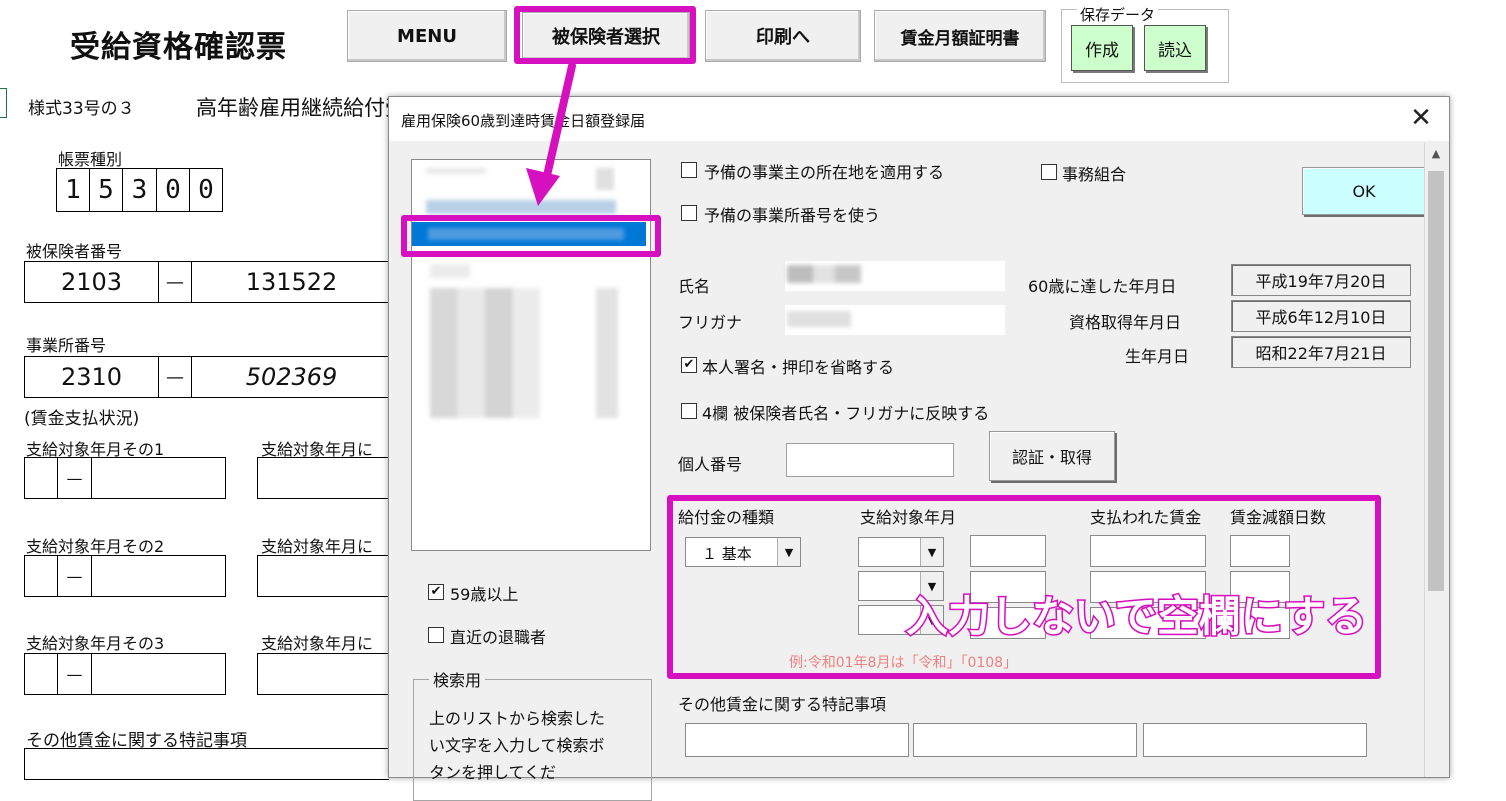 The image size is (1506, 801). What do you see at coordinates (1436, 155) in the screenshot?
I see `scroll-up-icon: ▲` at bounding box center [1436, 155].